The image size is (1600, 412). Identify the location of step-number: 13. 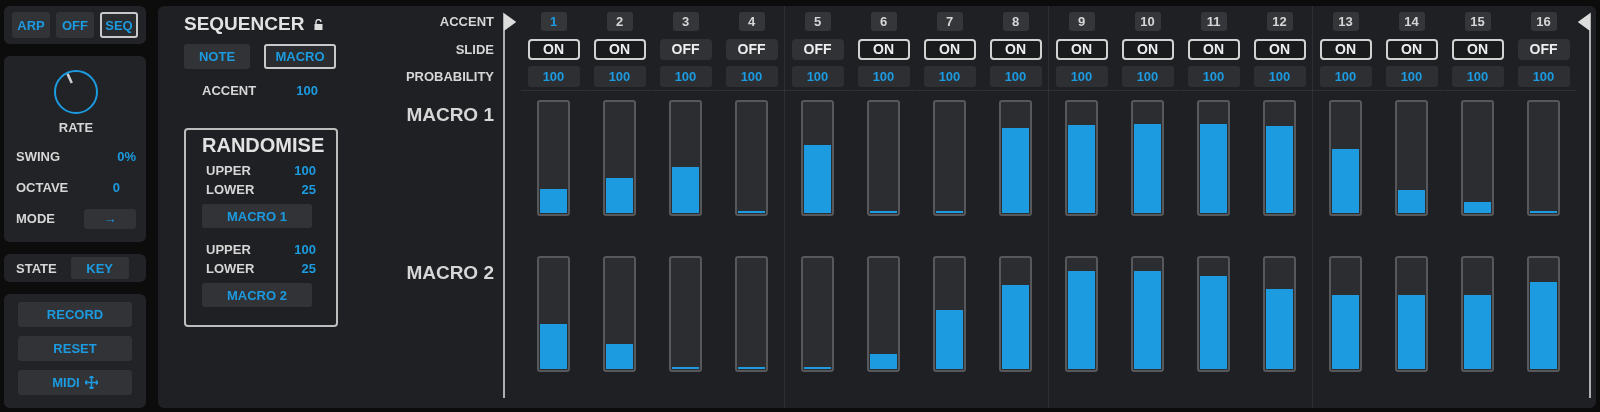
(1345, 21).